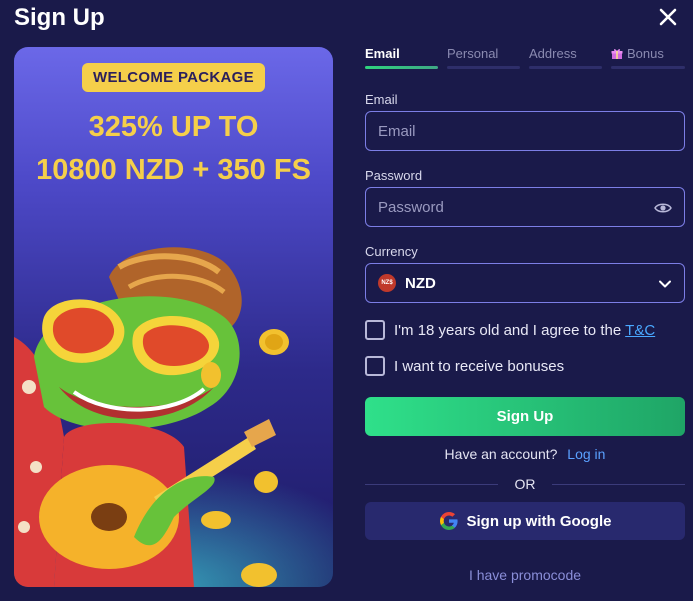 This screenshot has height=601, width=693. What do you see at coordinates (375, 330) in the screenshot?
I see `age-terms-checkbox` at bounding box center [375, 330].